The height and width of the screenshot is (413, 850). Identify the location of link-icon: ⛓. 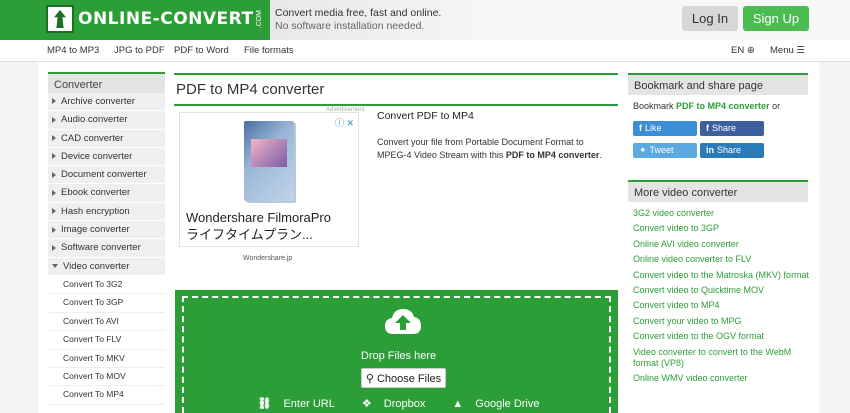
(264, 404).